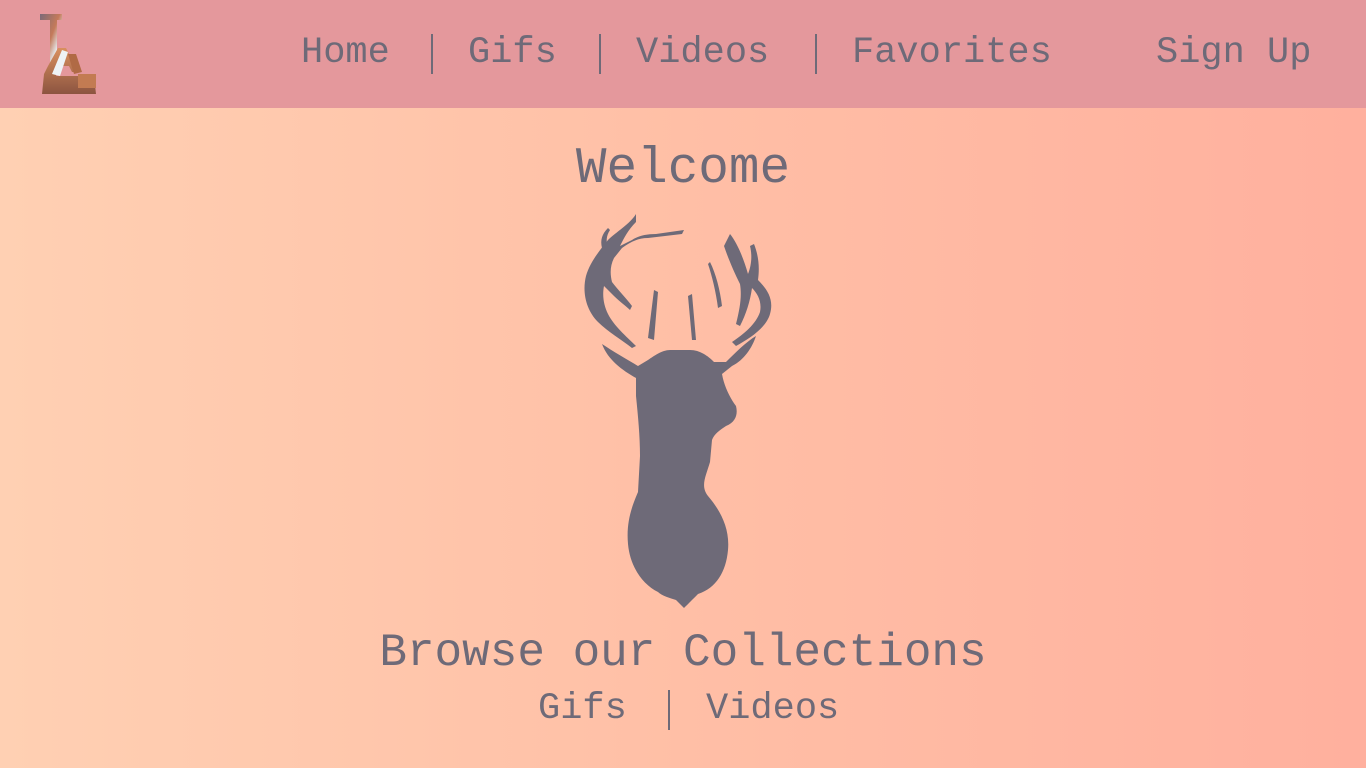 This screenshot has height=768, width=1366. What do you see at coordinates (772, 709) in the screenshot?
I see `collection-videos-link: Videos` at bounding box center [772, 709].